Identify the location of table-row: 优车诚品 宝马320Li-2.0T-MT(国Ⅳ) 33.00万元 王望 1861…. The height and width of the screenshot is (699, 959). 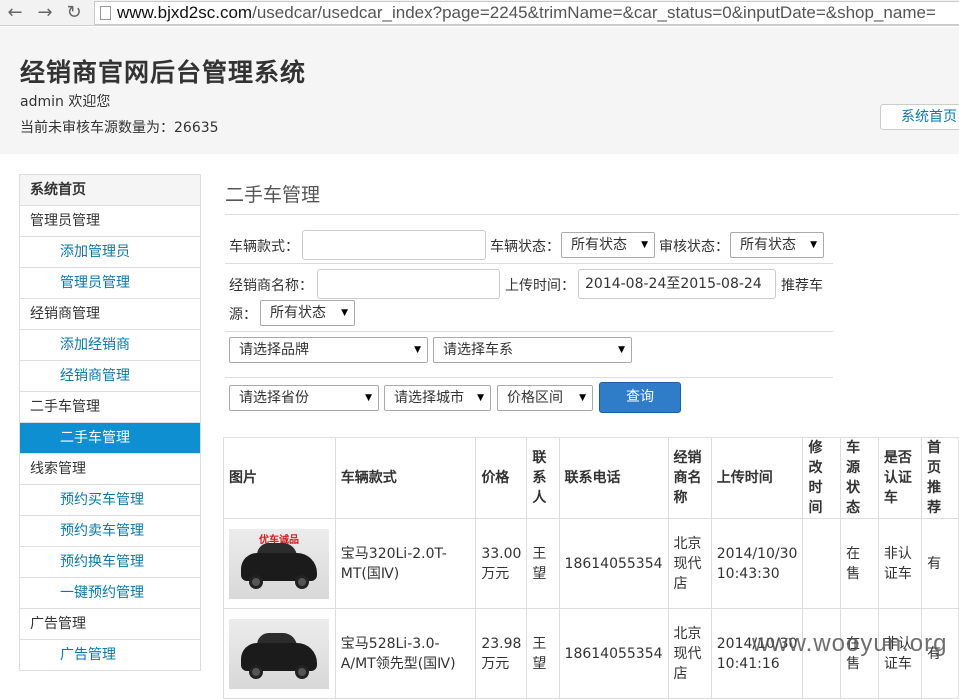
(591, 563).